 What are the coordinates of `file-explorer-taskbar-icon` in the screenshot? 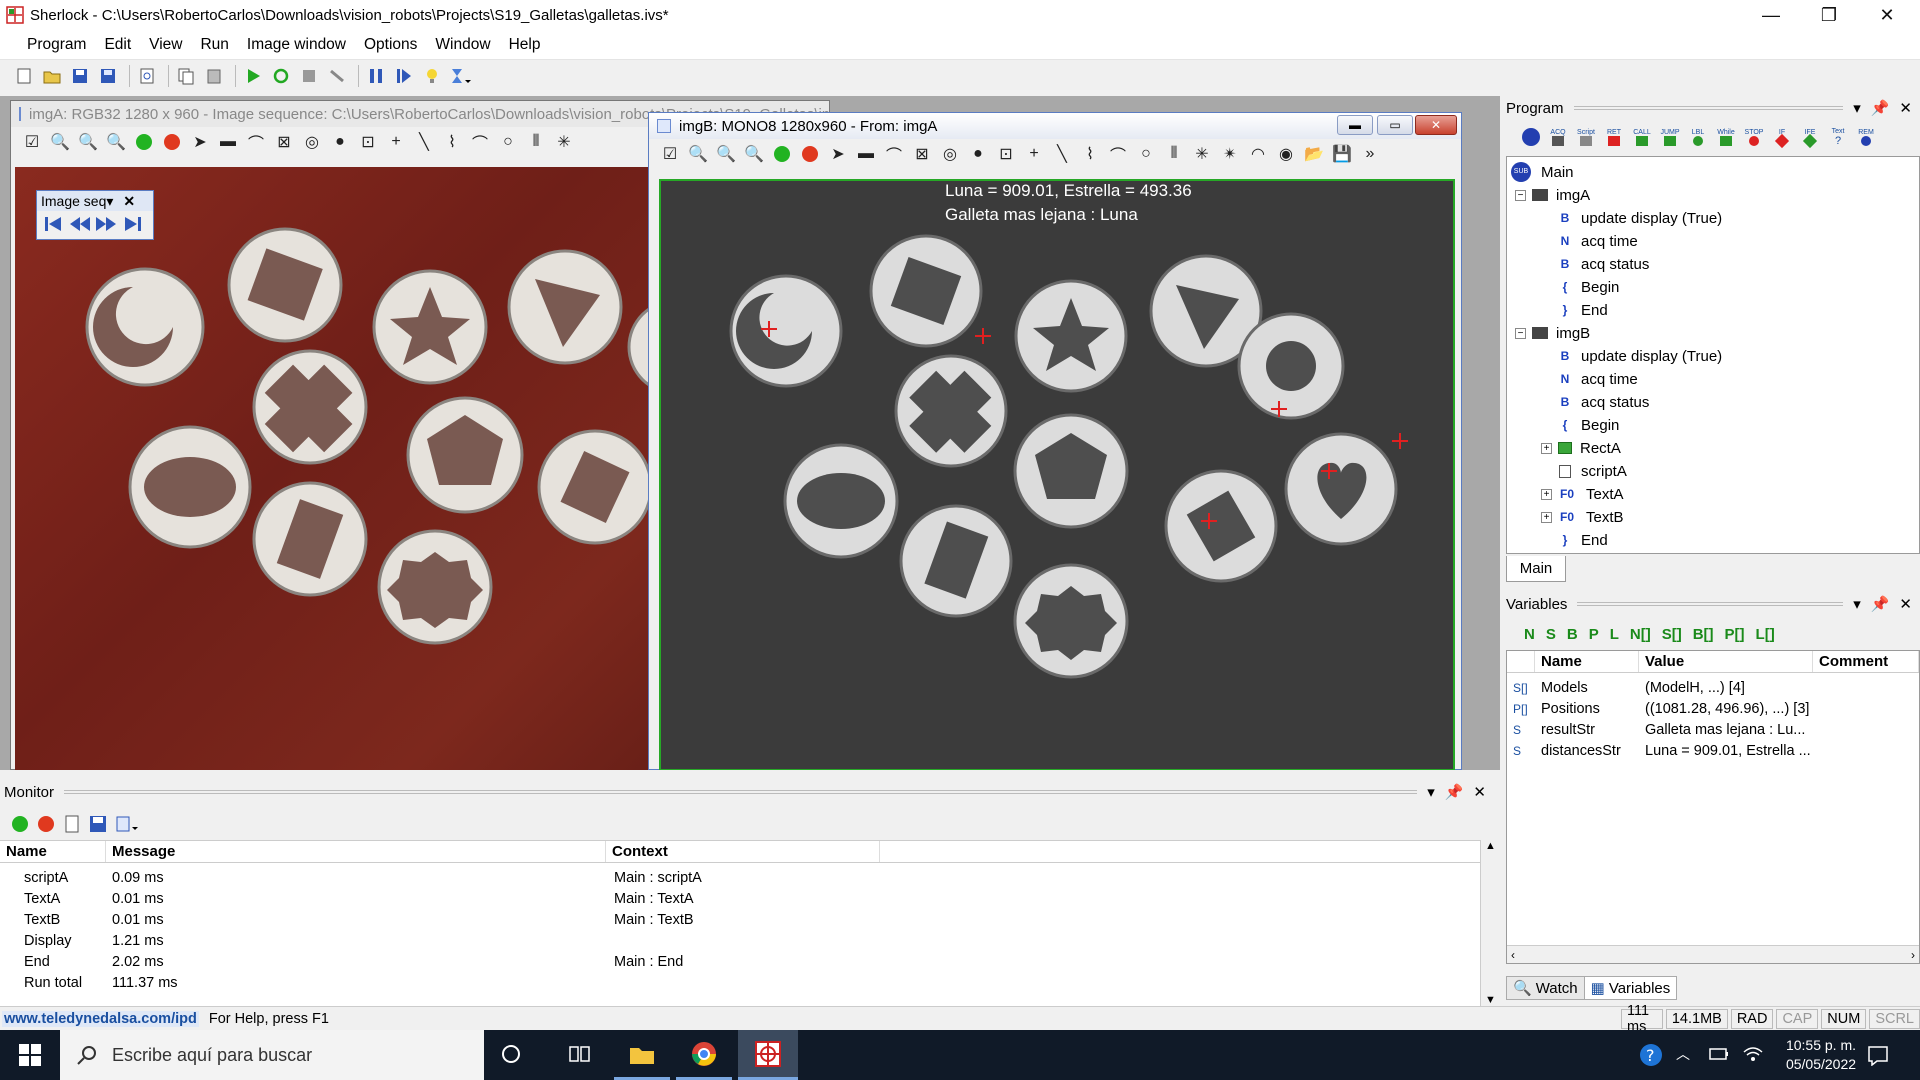 It's located at (642, 1055).